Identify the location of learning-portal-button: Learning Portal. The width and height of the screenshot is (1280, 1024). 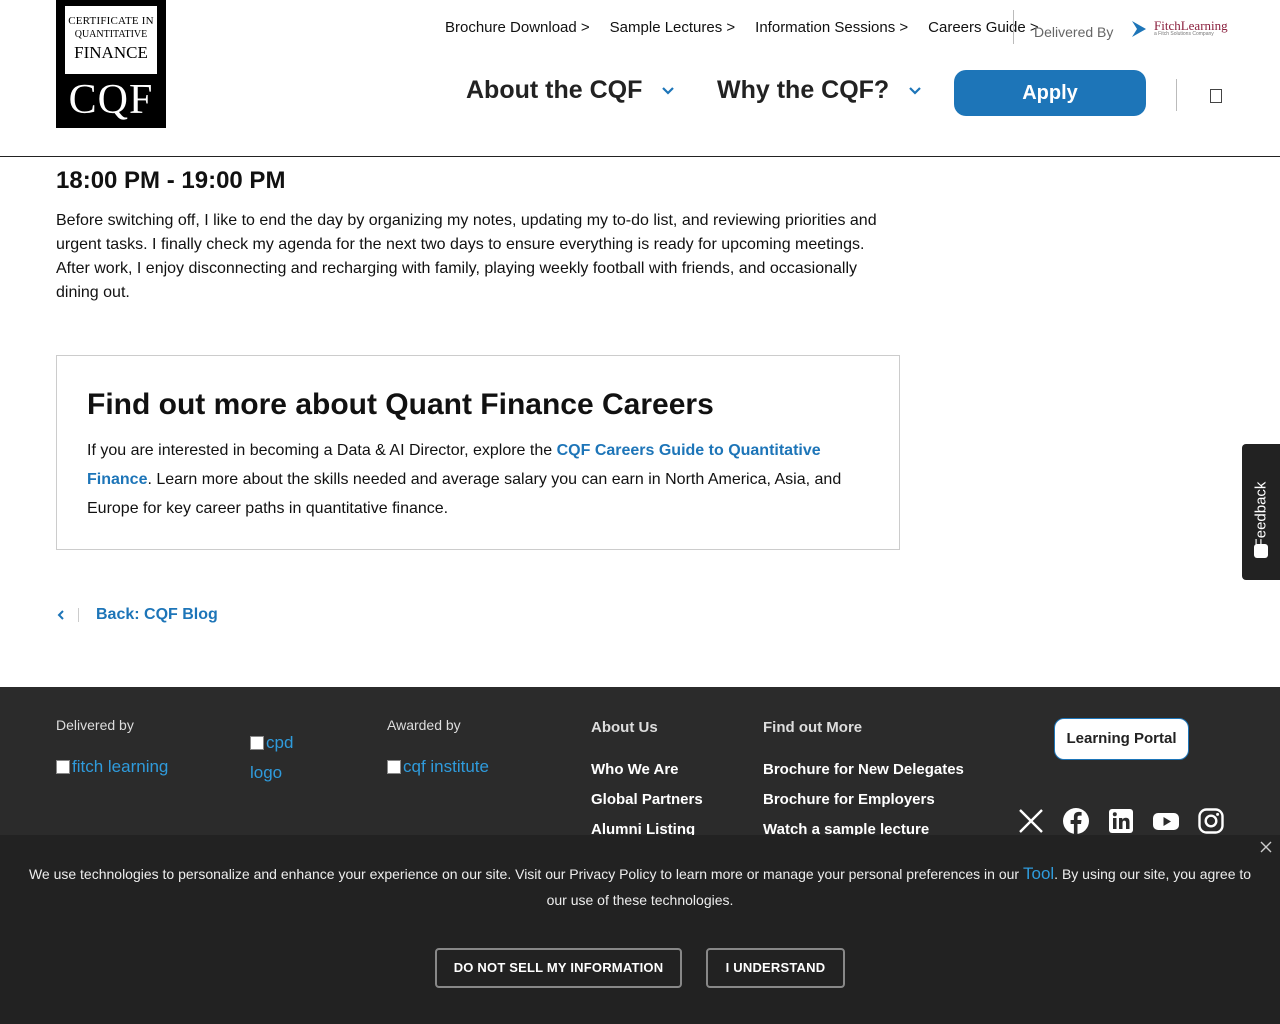
(1121, 739).